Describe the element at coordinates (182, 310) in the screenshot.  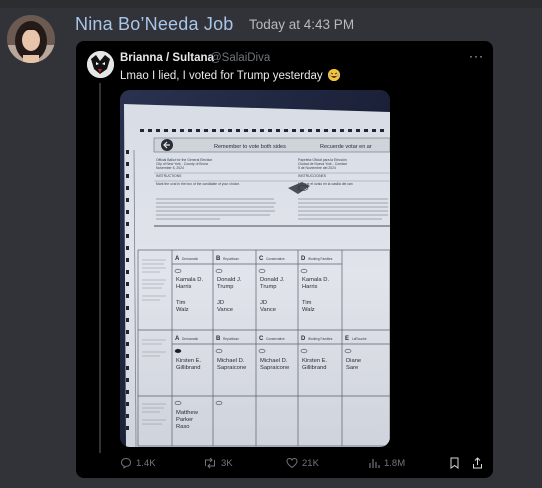
I see `cand-a-vp-2: Walz` at that location.